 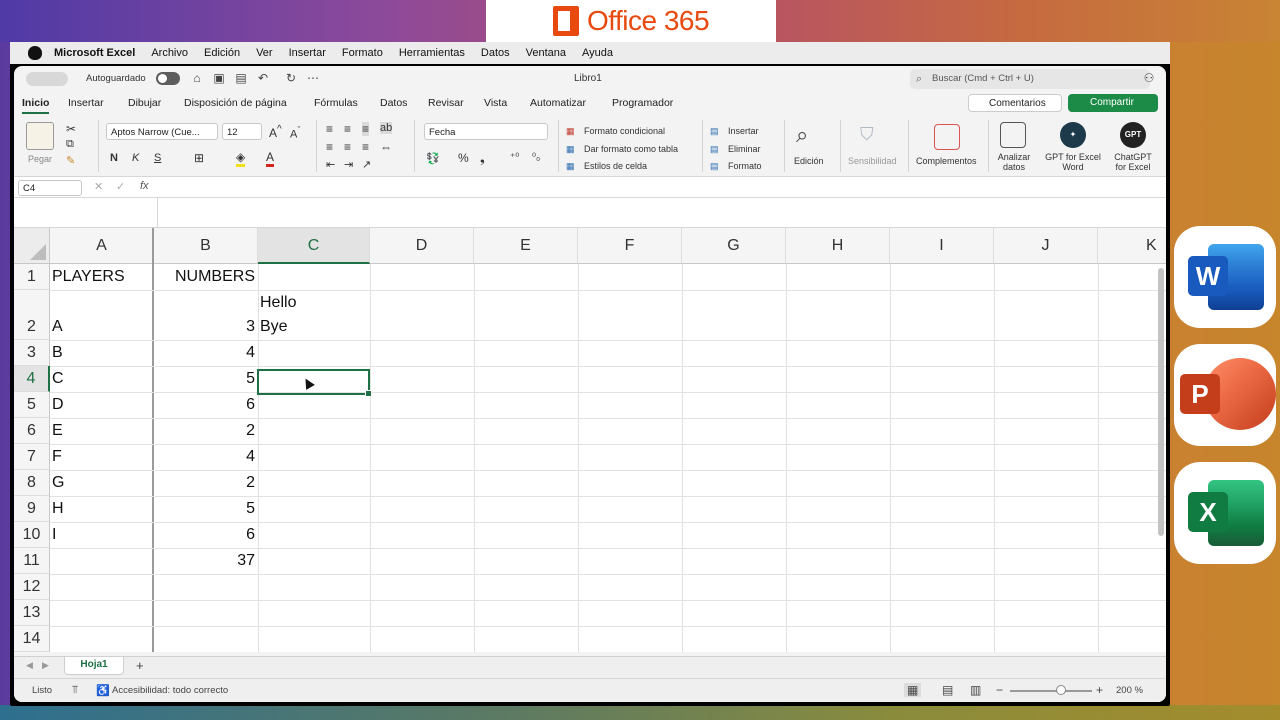 What do you see at coordinates (347, 129) in the screenshot?
I see `align-middle-icon: ≡` at bounding box center [347, 129].